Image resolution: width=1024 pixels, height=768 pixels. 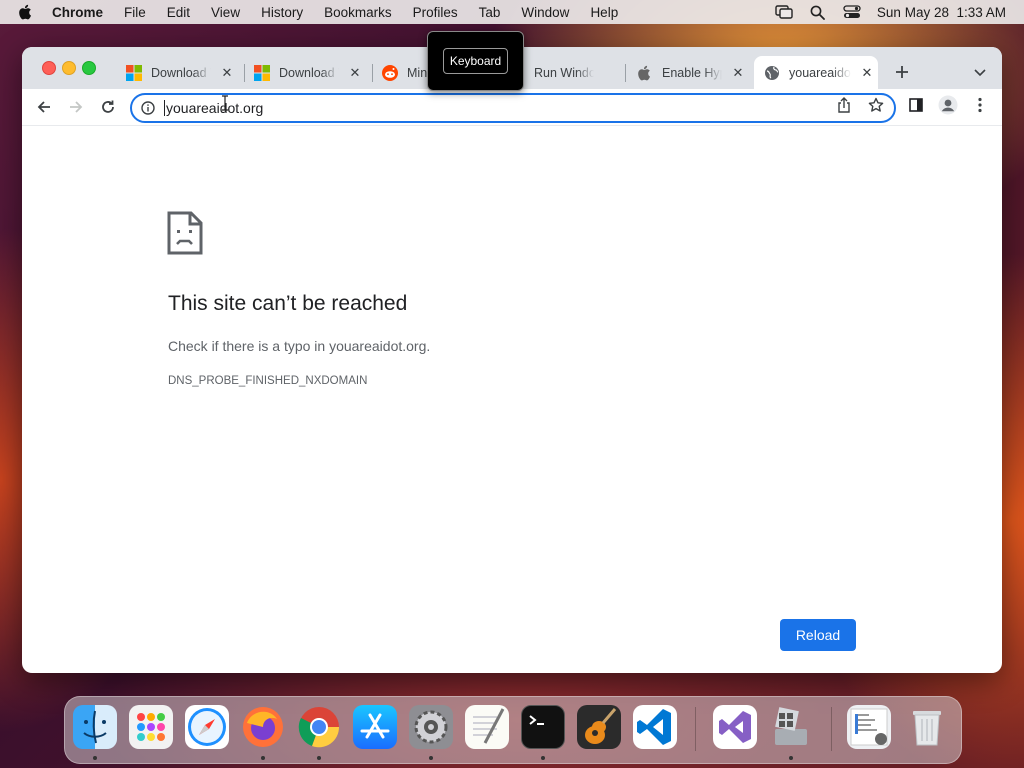 What do you see at coordinates (25, 12) in the screenshot?
I see `apple-menu-icon` at bounding box center [25, 12].